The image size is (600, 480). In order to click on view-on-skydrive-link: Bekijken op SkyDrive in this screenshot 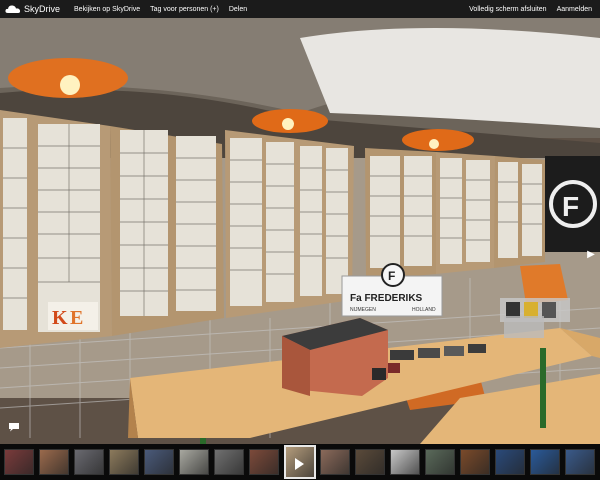, I will do `click(107, 9)`.